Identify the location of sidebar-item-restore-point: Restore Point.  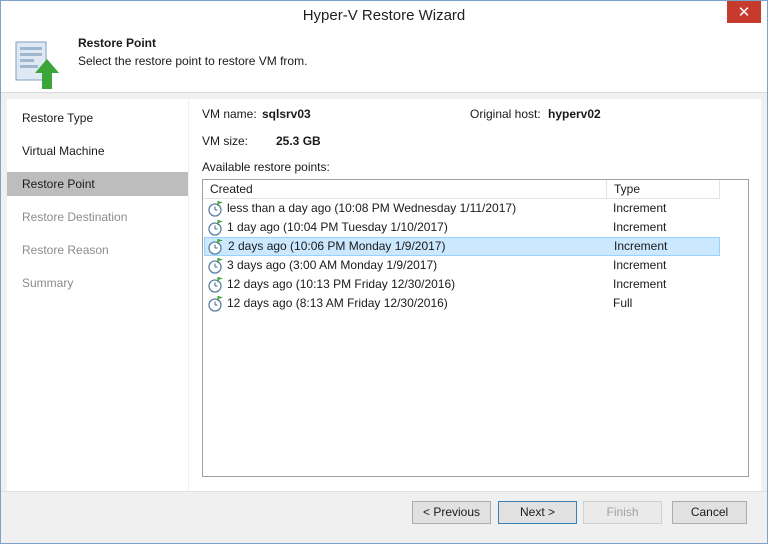
(97, 184).